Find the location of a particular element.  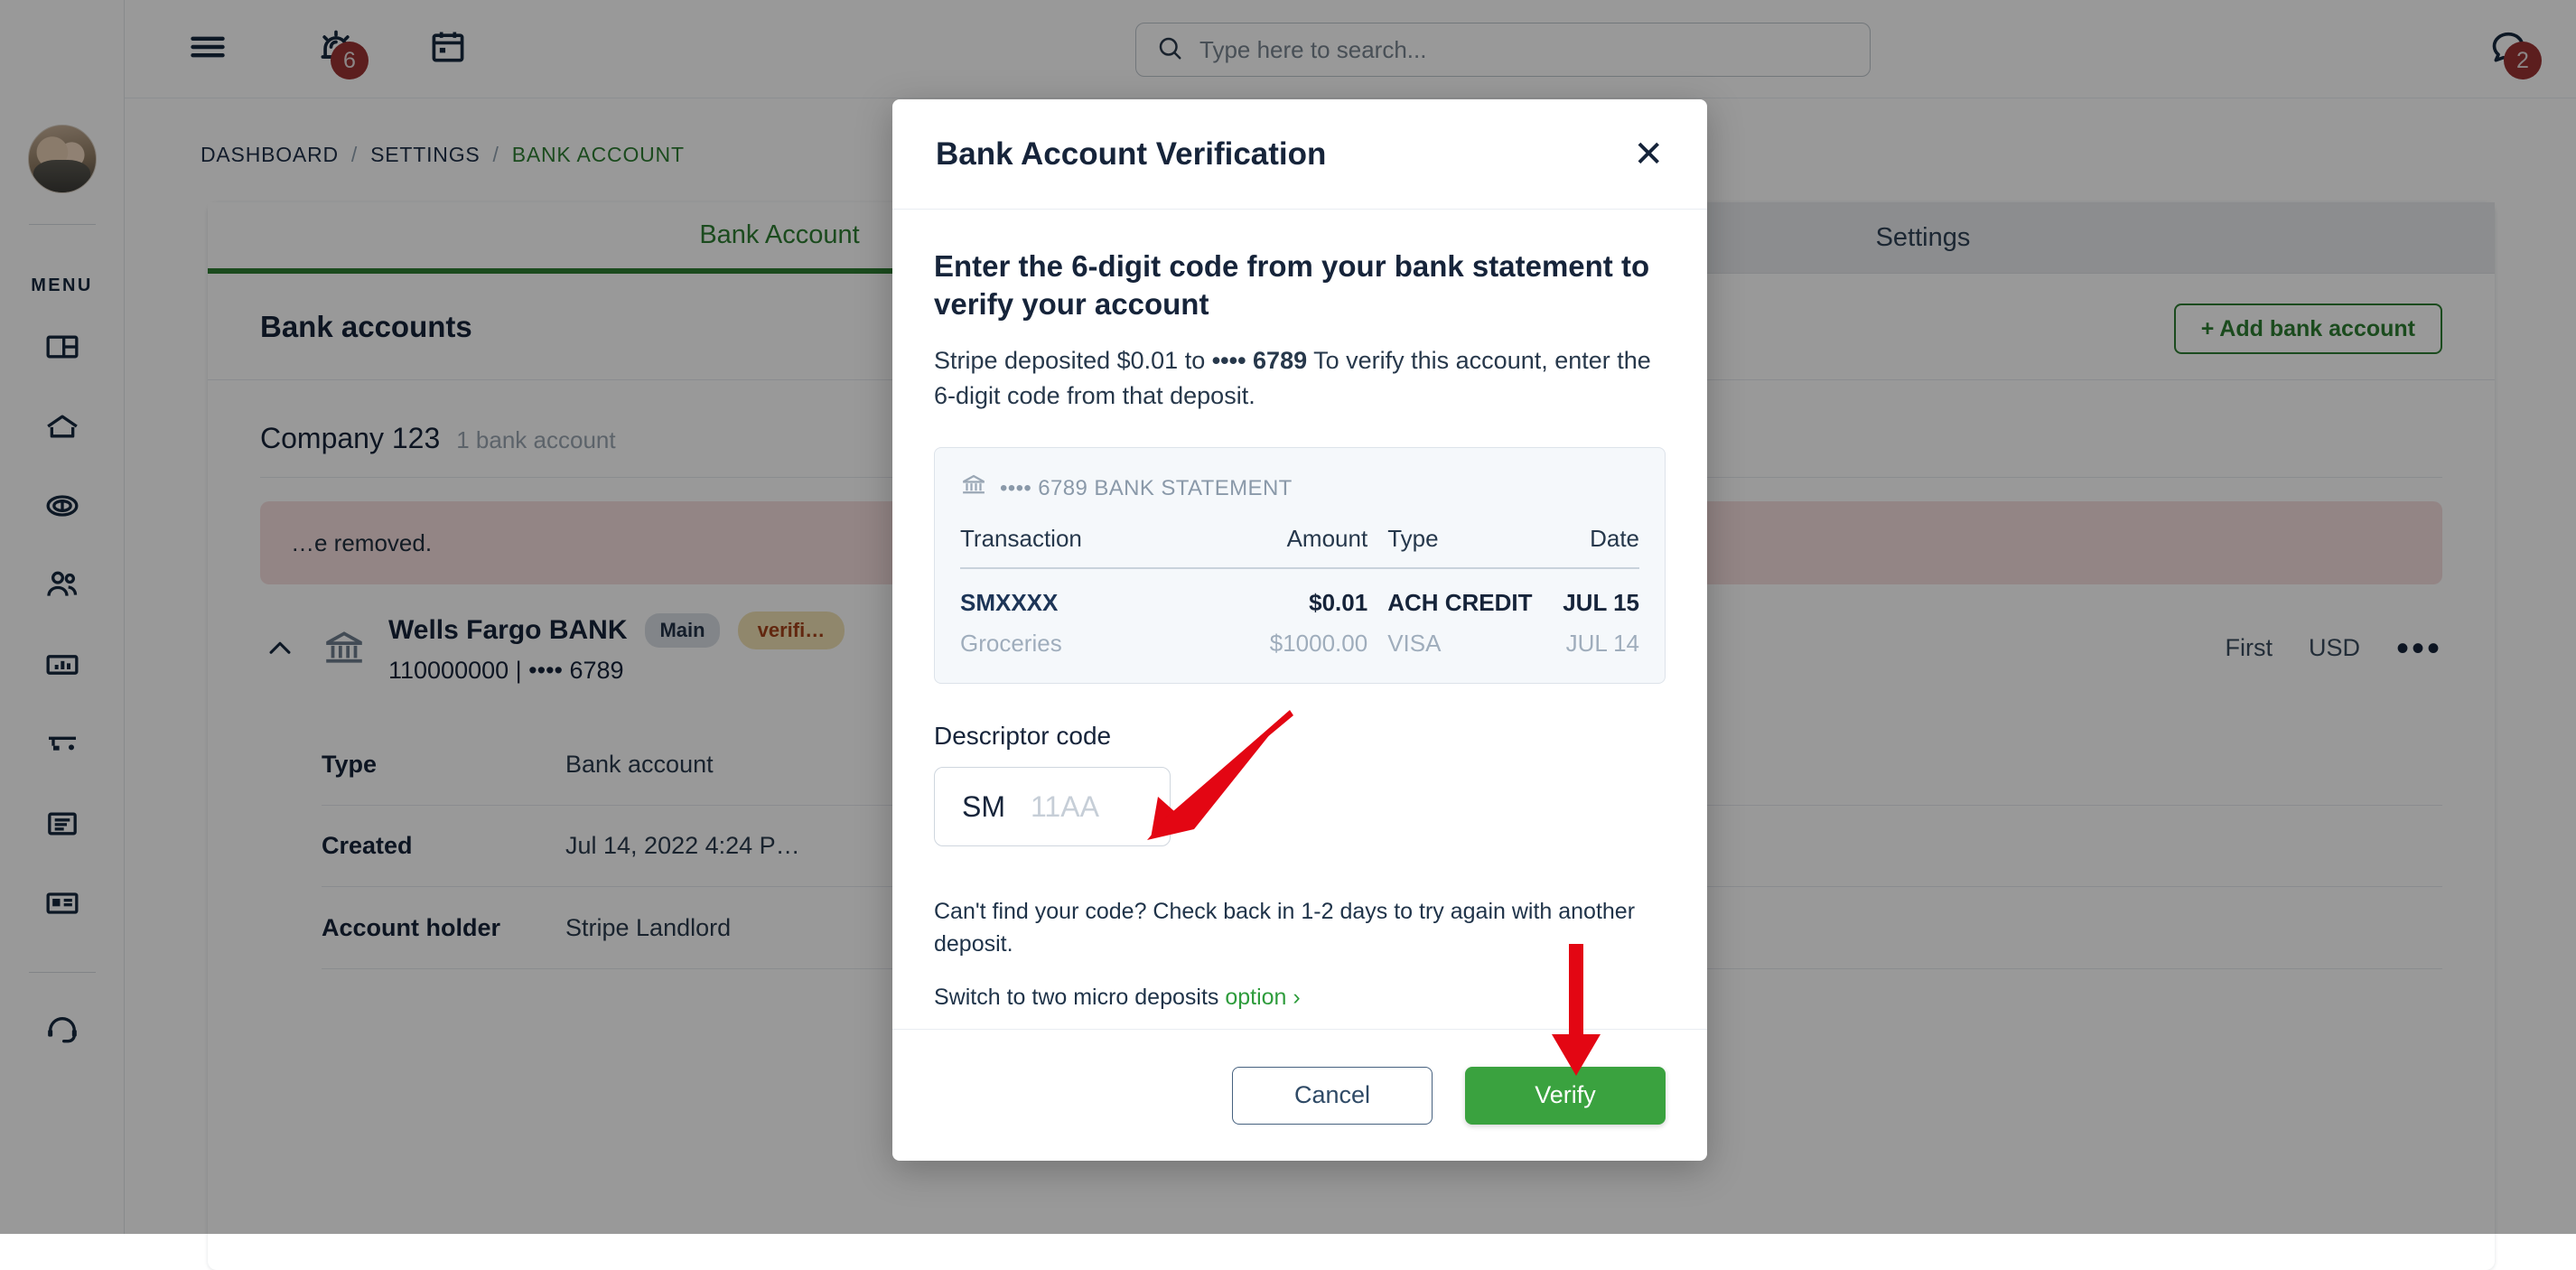

sidebar-item-tools is located at coordinates (62, 746).